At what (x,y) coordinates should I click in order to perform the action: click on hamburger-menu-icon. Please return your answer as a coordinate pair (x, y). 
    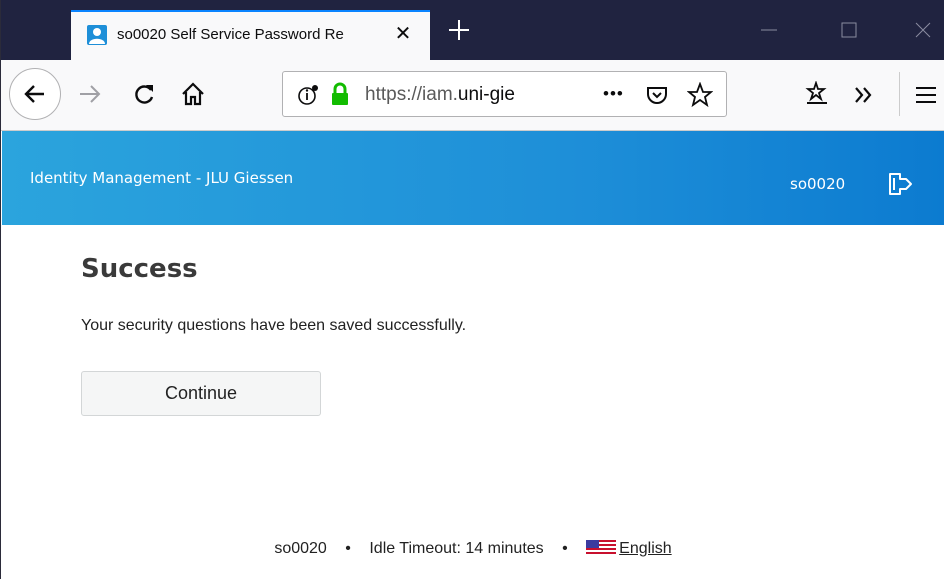
    Looking at the image, I should click on (926, 95).